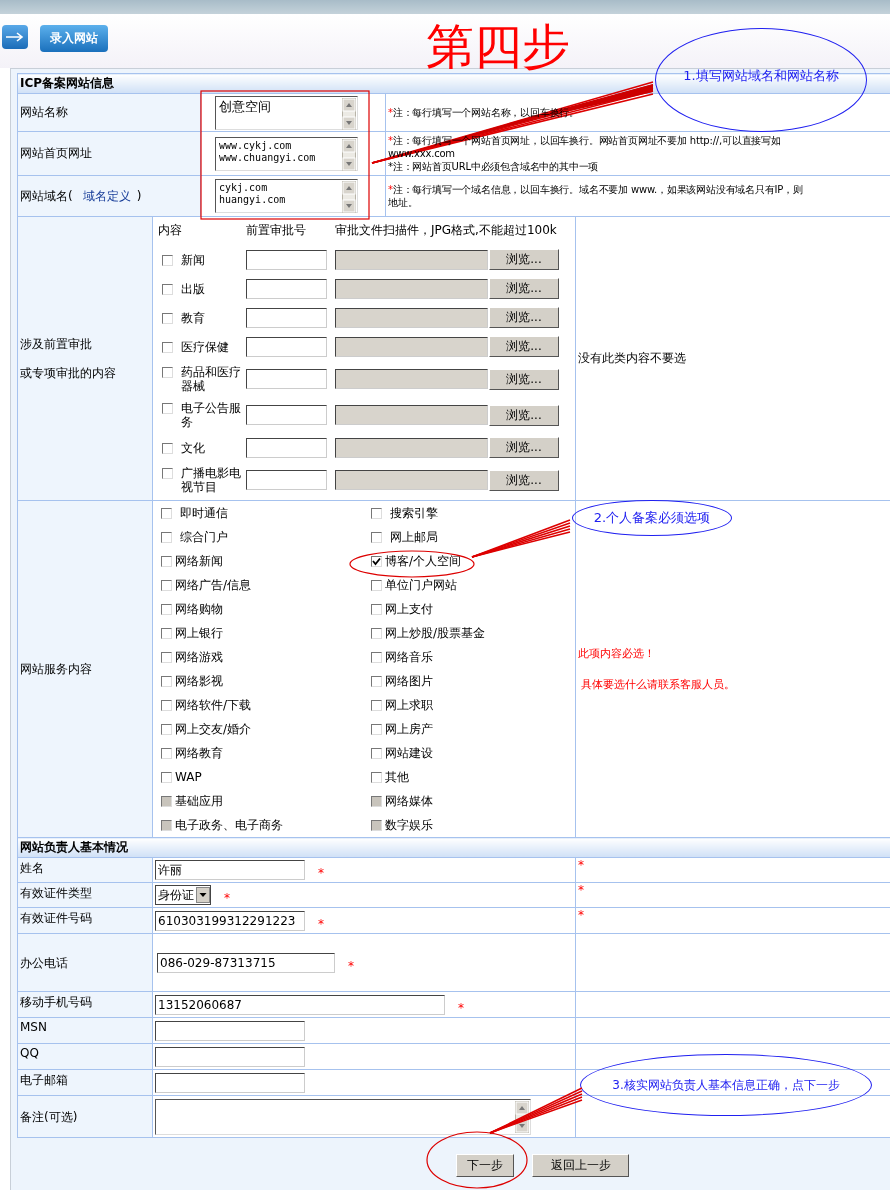 The height and width of the screenshot is (1190, 890). What do you see at coordinates (498, 46) in the screenshot?
I see `step-title: 第四步` at bounding box center [498, 46].